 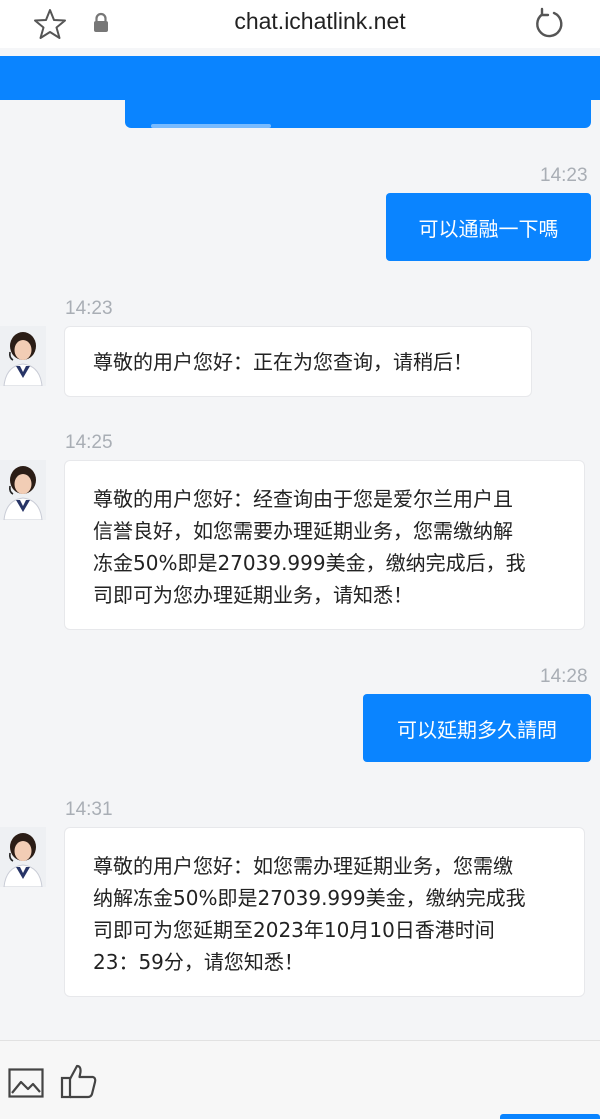 What do you see at coordinates (300, 1079) in the screenshot?
I see `chat-toolbar` at bounding box center [300, 1079].